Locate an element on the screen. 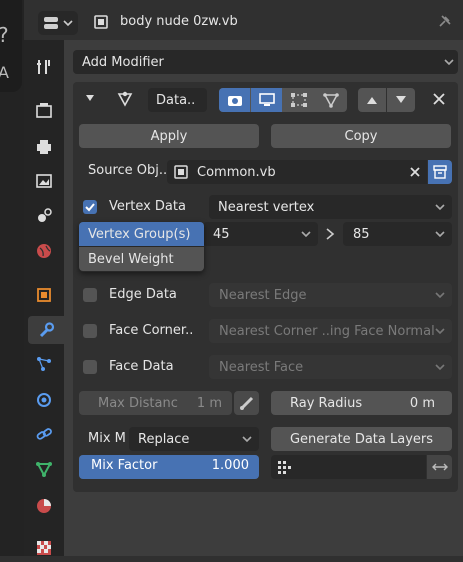 This screenshot has height=562, width=463. monitor-icon is located at coordinates (266, 99).